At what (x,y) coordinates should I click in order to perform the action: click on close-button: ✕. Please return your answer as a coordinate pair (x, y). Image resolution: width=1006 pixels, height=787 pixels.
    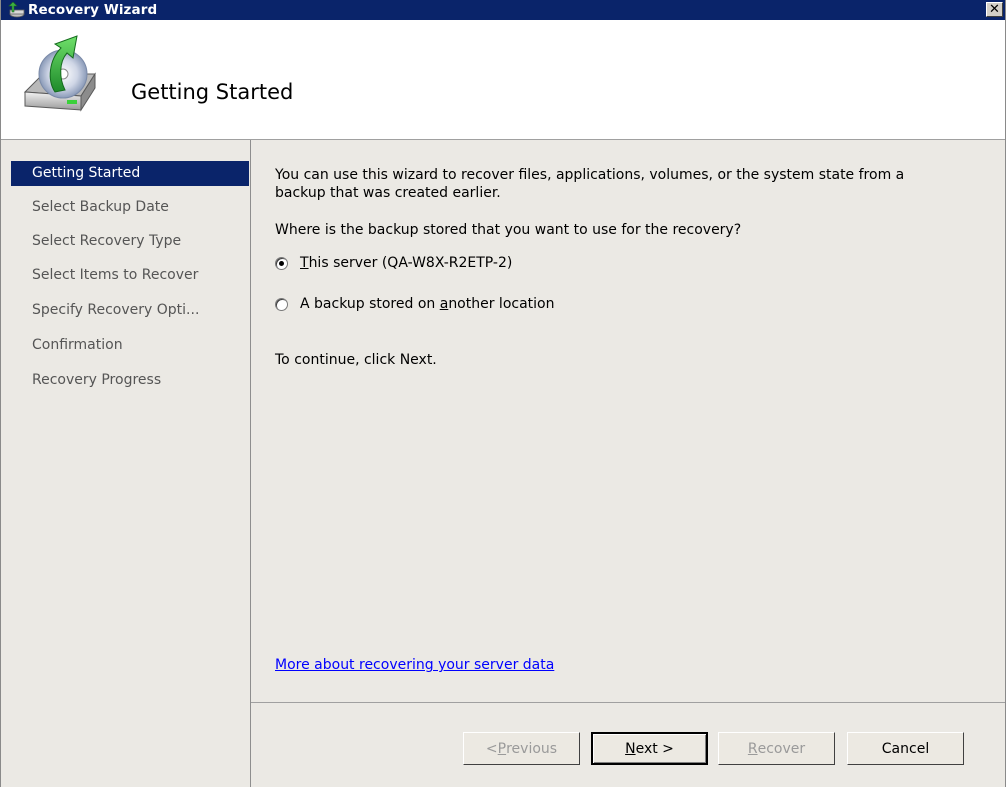
    Looking at the image, I should click on (994, 9).